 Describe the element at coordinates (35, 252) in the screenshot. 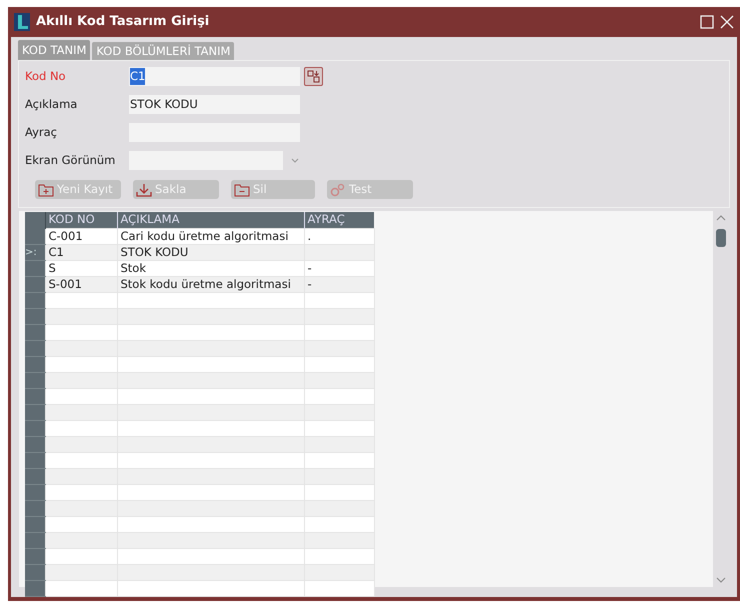

I see `row-indicator: >:` at that location.